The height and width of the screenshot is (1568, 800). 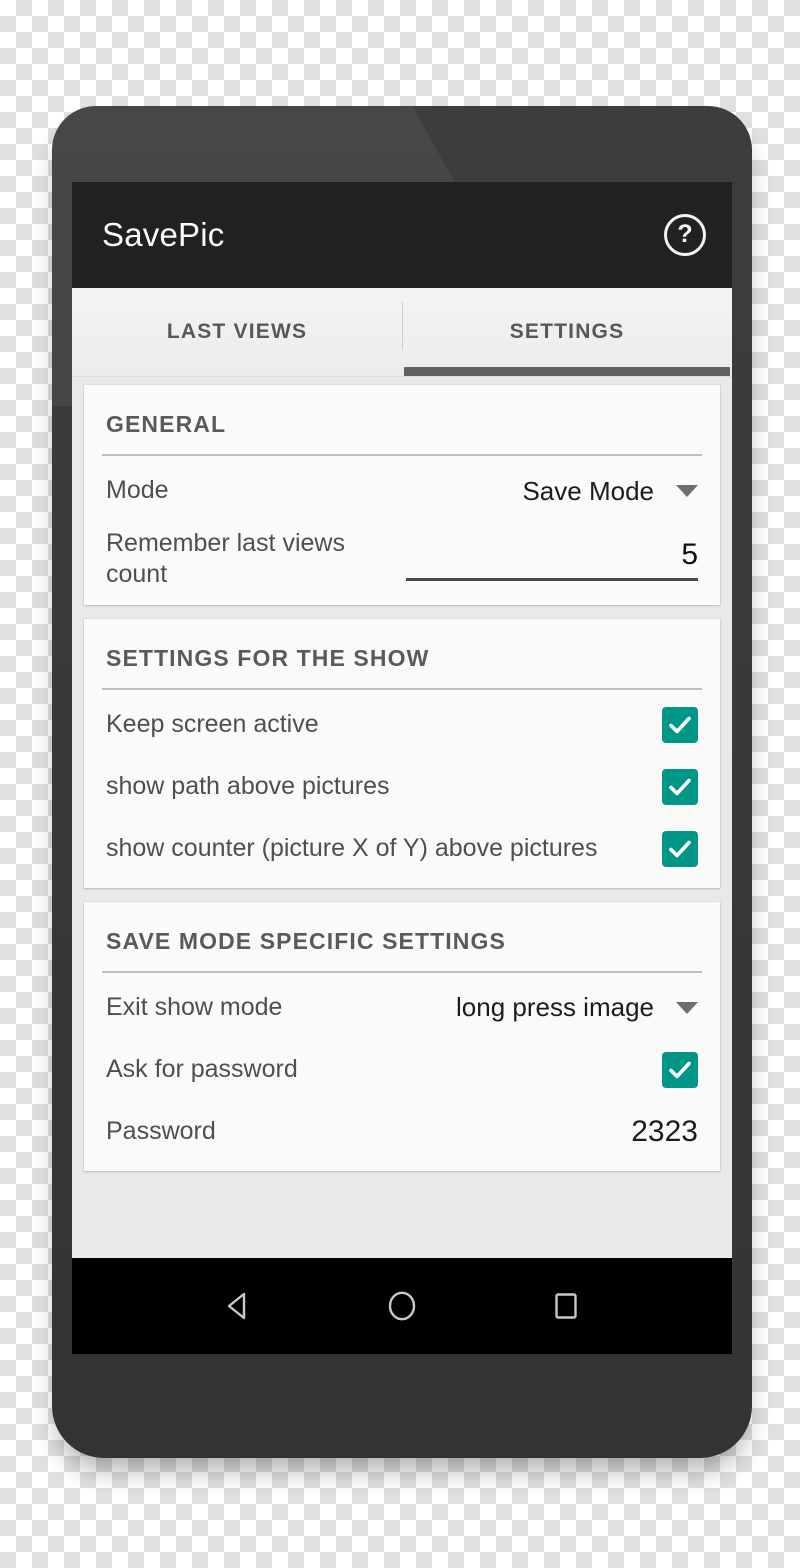 I want to click on checkbox-ask-for-password, so click(x=680, y=1069).